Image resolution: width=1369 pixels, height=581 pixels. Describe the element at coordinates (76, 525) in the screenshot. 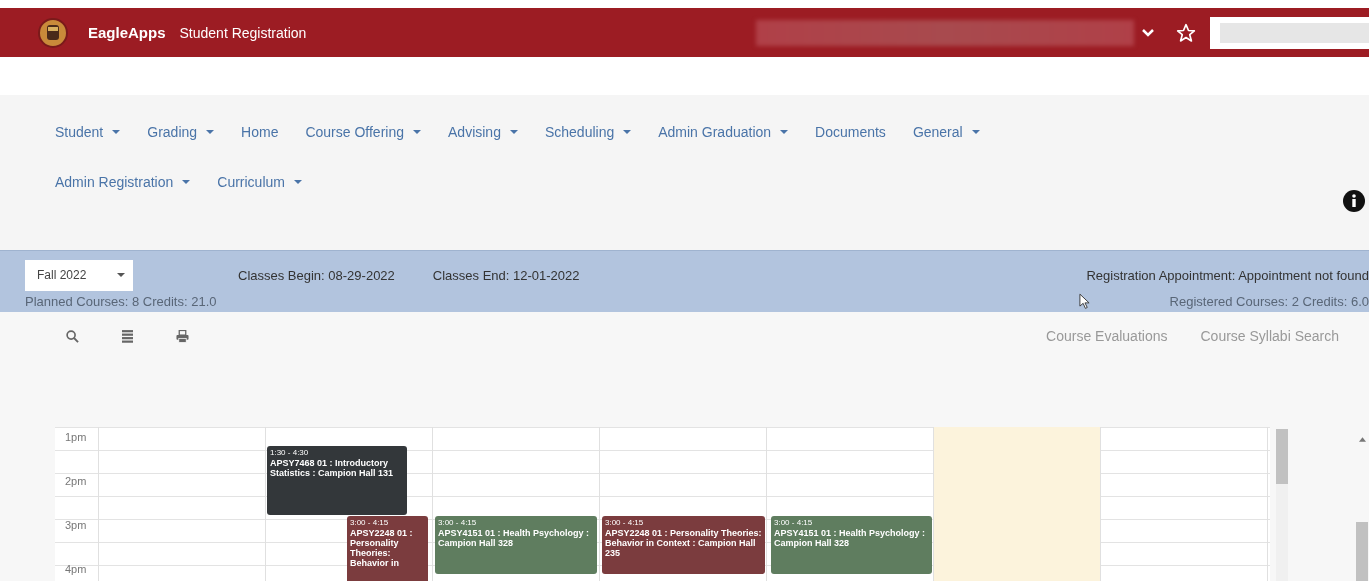

I see `hour-label: 3pm` at that location.